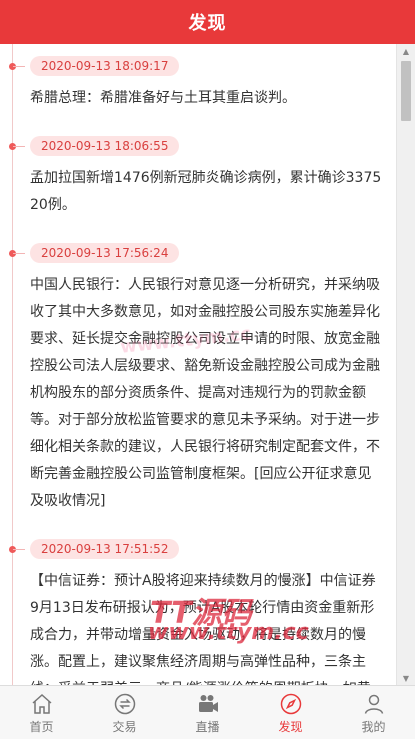 The height and width of the screenshot is (739, 415). I want to click on tab-label: 首页, so click(41, 727).